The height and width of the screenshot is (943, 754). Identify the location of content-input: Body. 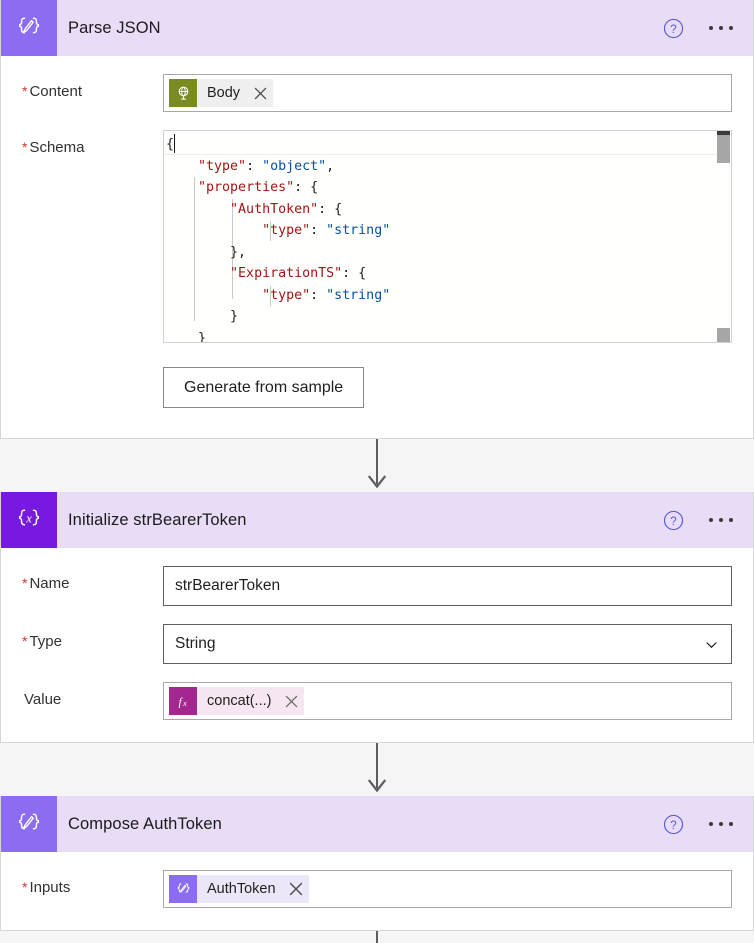
(447, 93).